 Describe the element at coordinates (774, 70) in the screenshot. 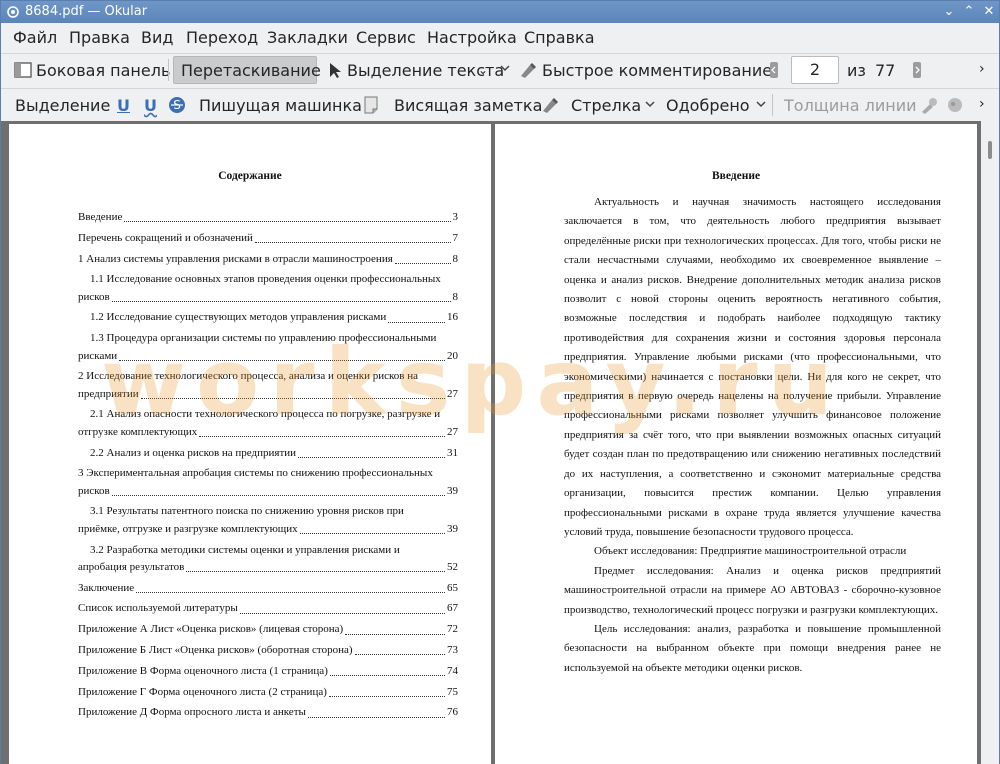

I see `previous-page-icon` at that location.